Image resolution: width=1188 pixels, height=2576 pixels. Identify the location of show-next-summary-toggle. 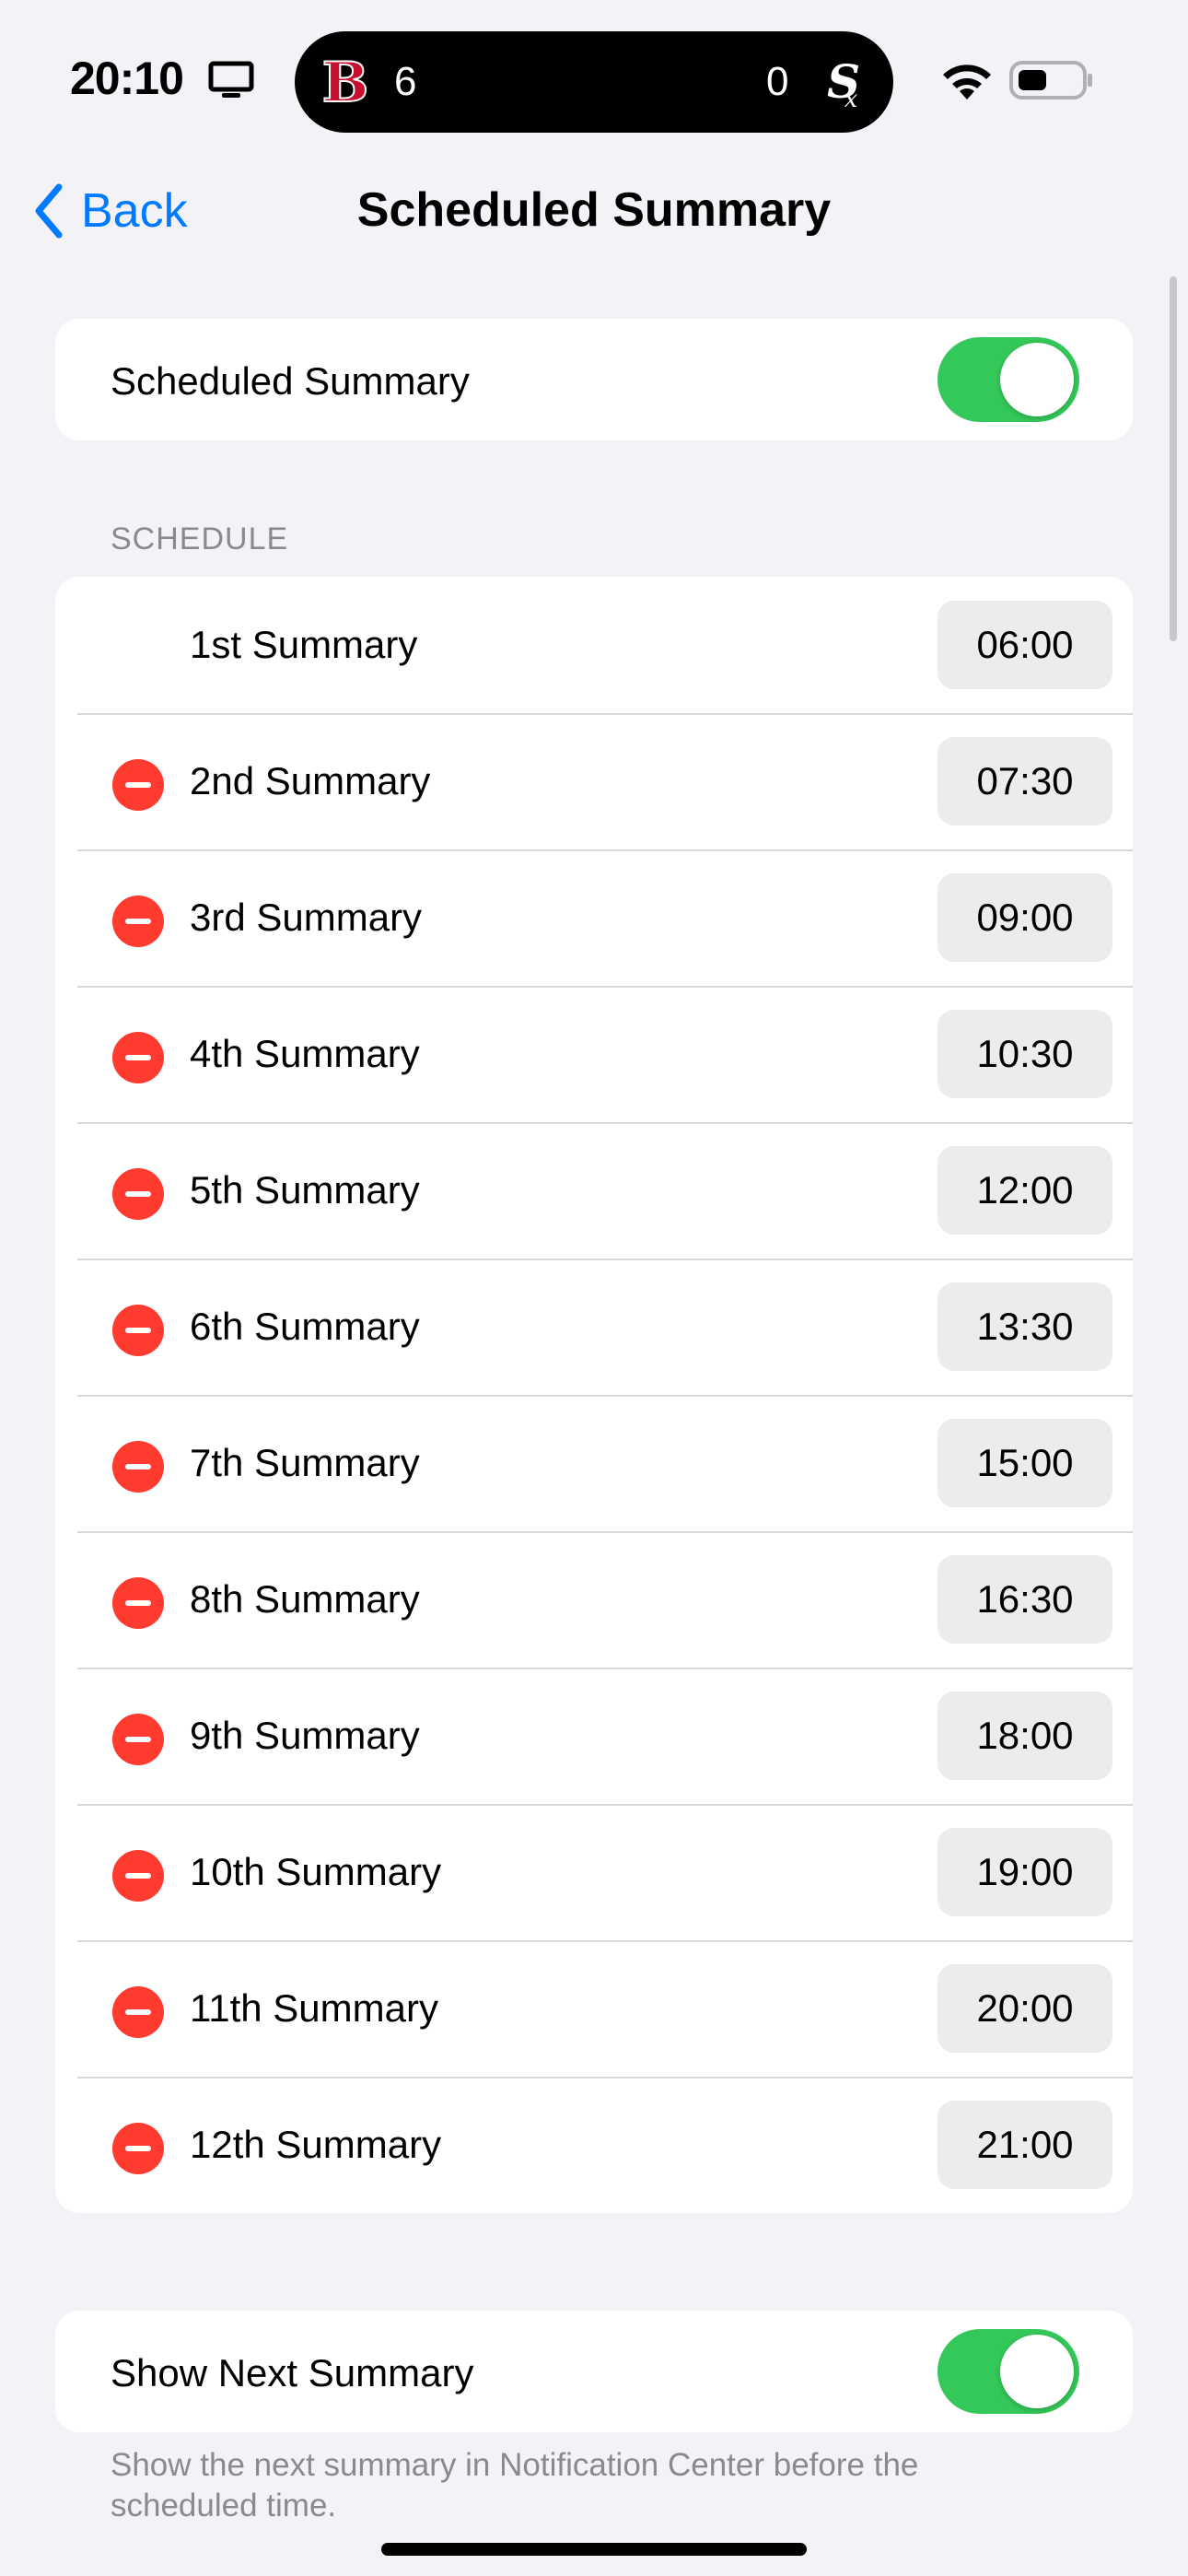
(1008, 2371).